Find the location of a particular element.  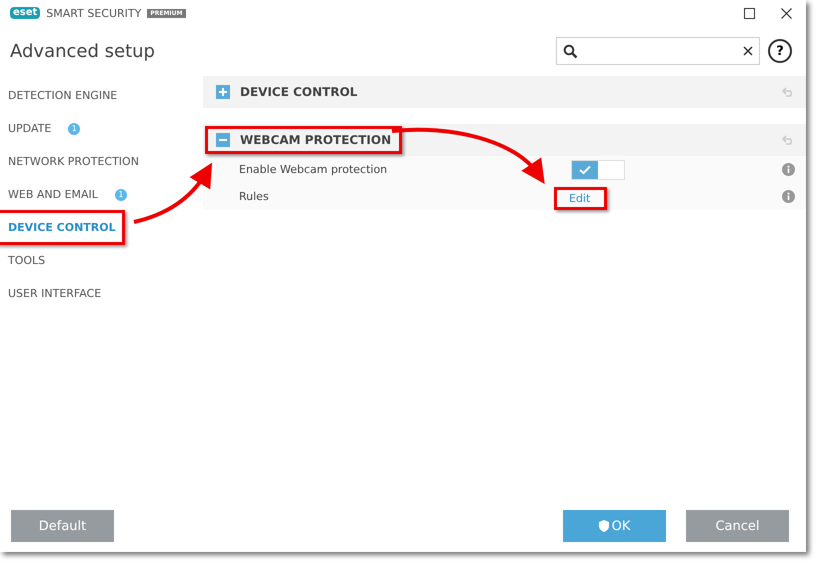

maximize-icon is located at coordinates (749, 13).